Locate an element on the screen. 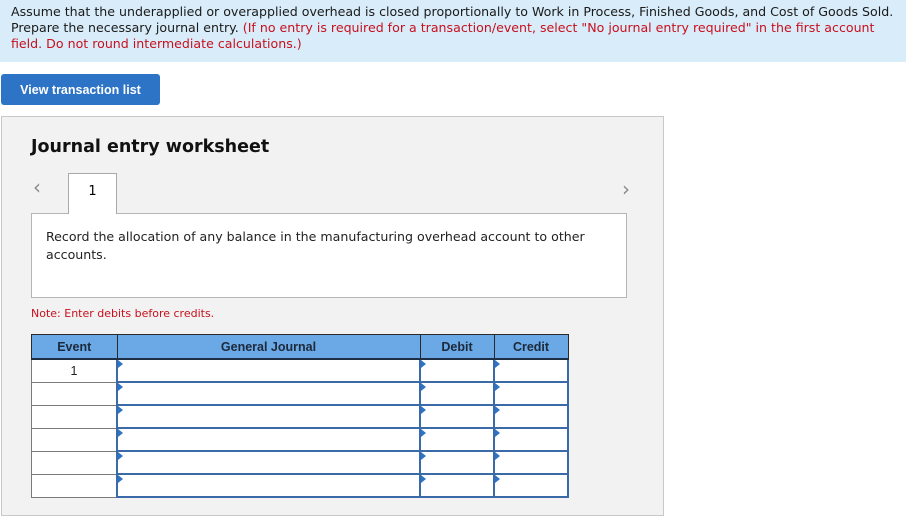 The image size is (906, 516). header-event: Event is located at coordinates (74, 347).